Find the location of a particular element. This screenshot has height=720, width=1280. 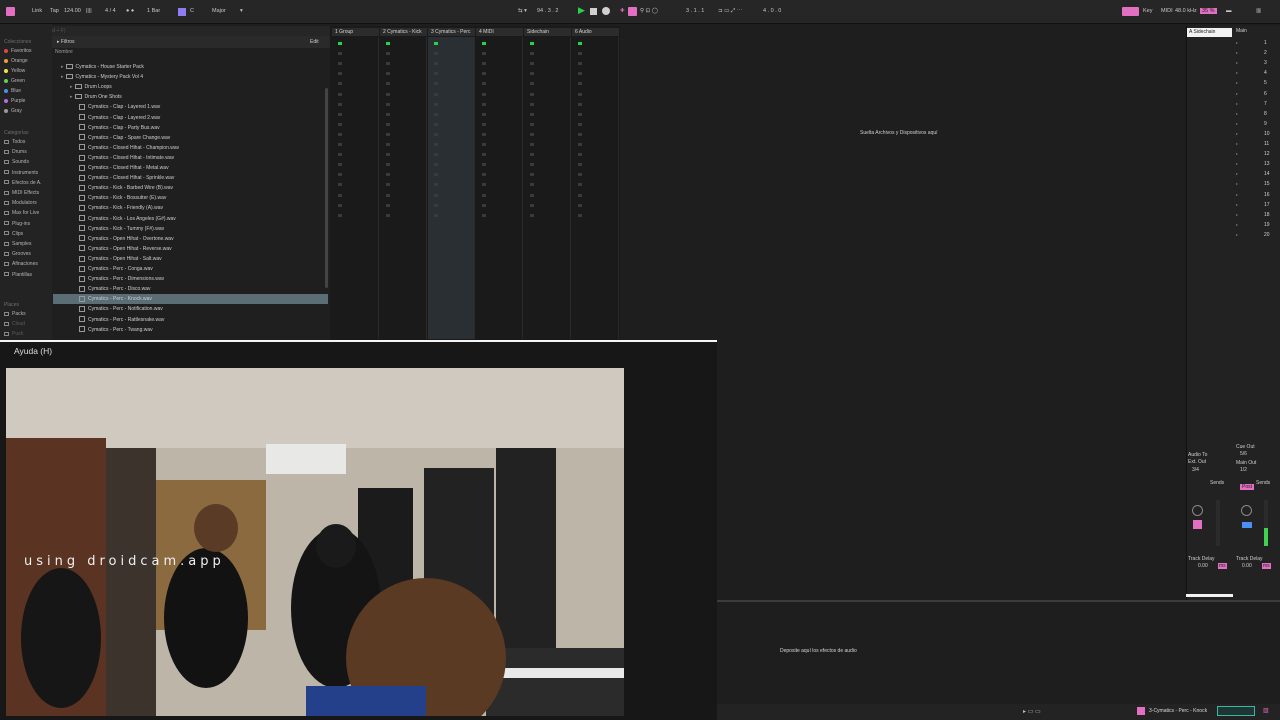

track-clip-column is located at coordinates (547, 188).